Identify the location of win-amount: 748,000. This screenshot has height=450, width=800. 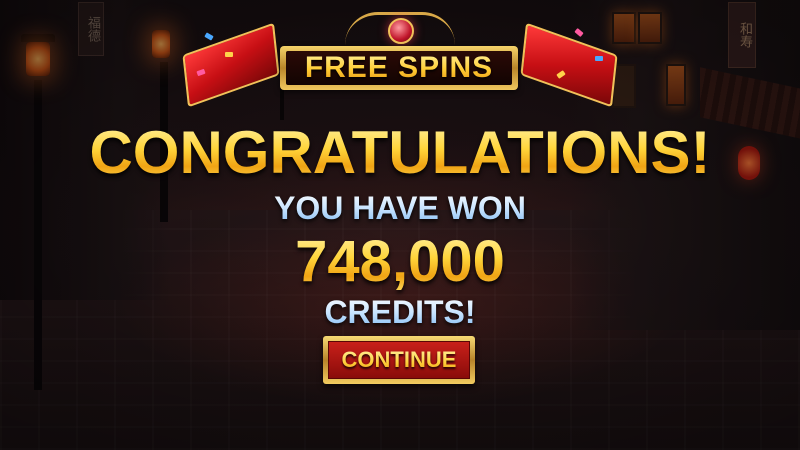
(400, 261).